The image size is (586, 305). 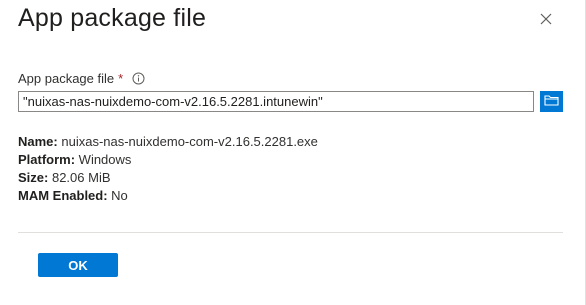 I want to click on detail-size: Size: 82.06 MiB, so click(x=168, y=178).